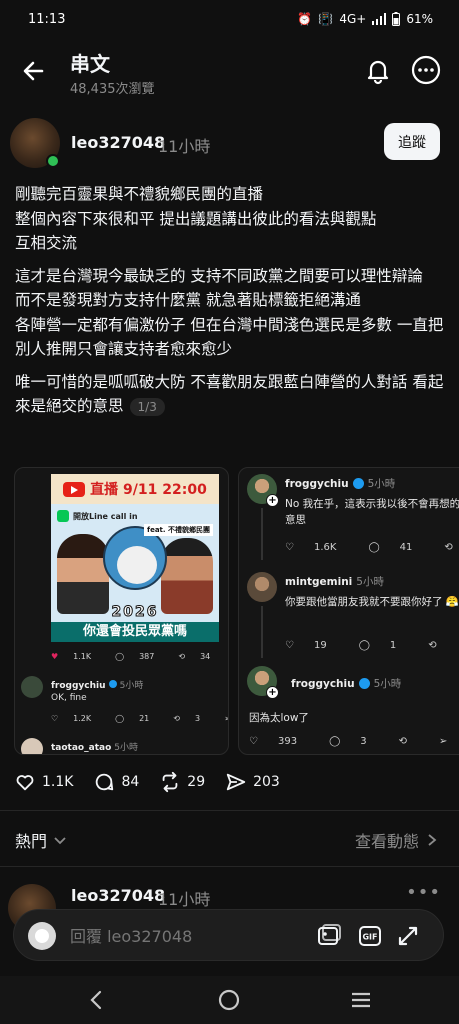  Describe the element at coordinates (126, 748) in the screenshot. I see `mini-next-time: 5小時` at that location.